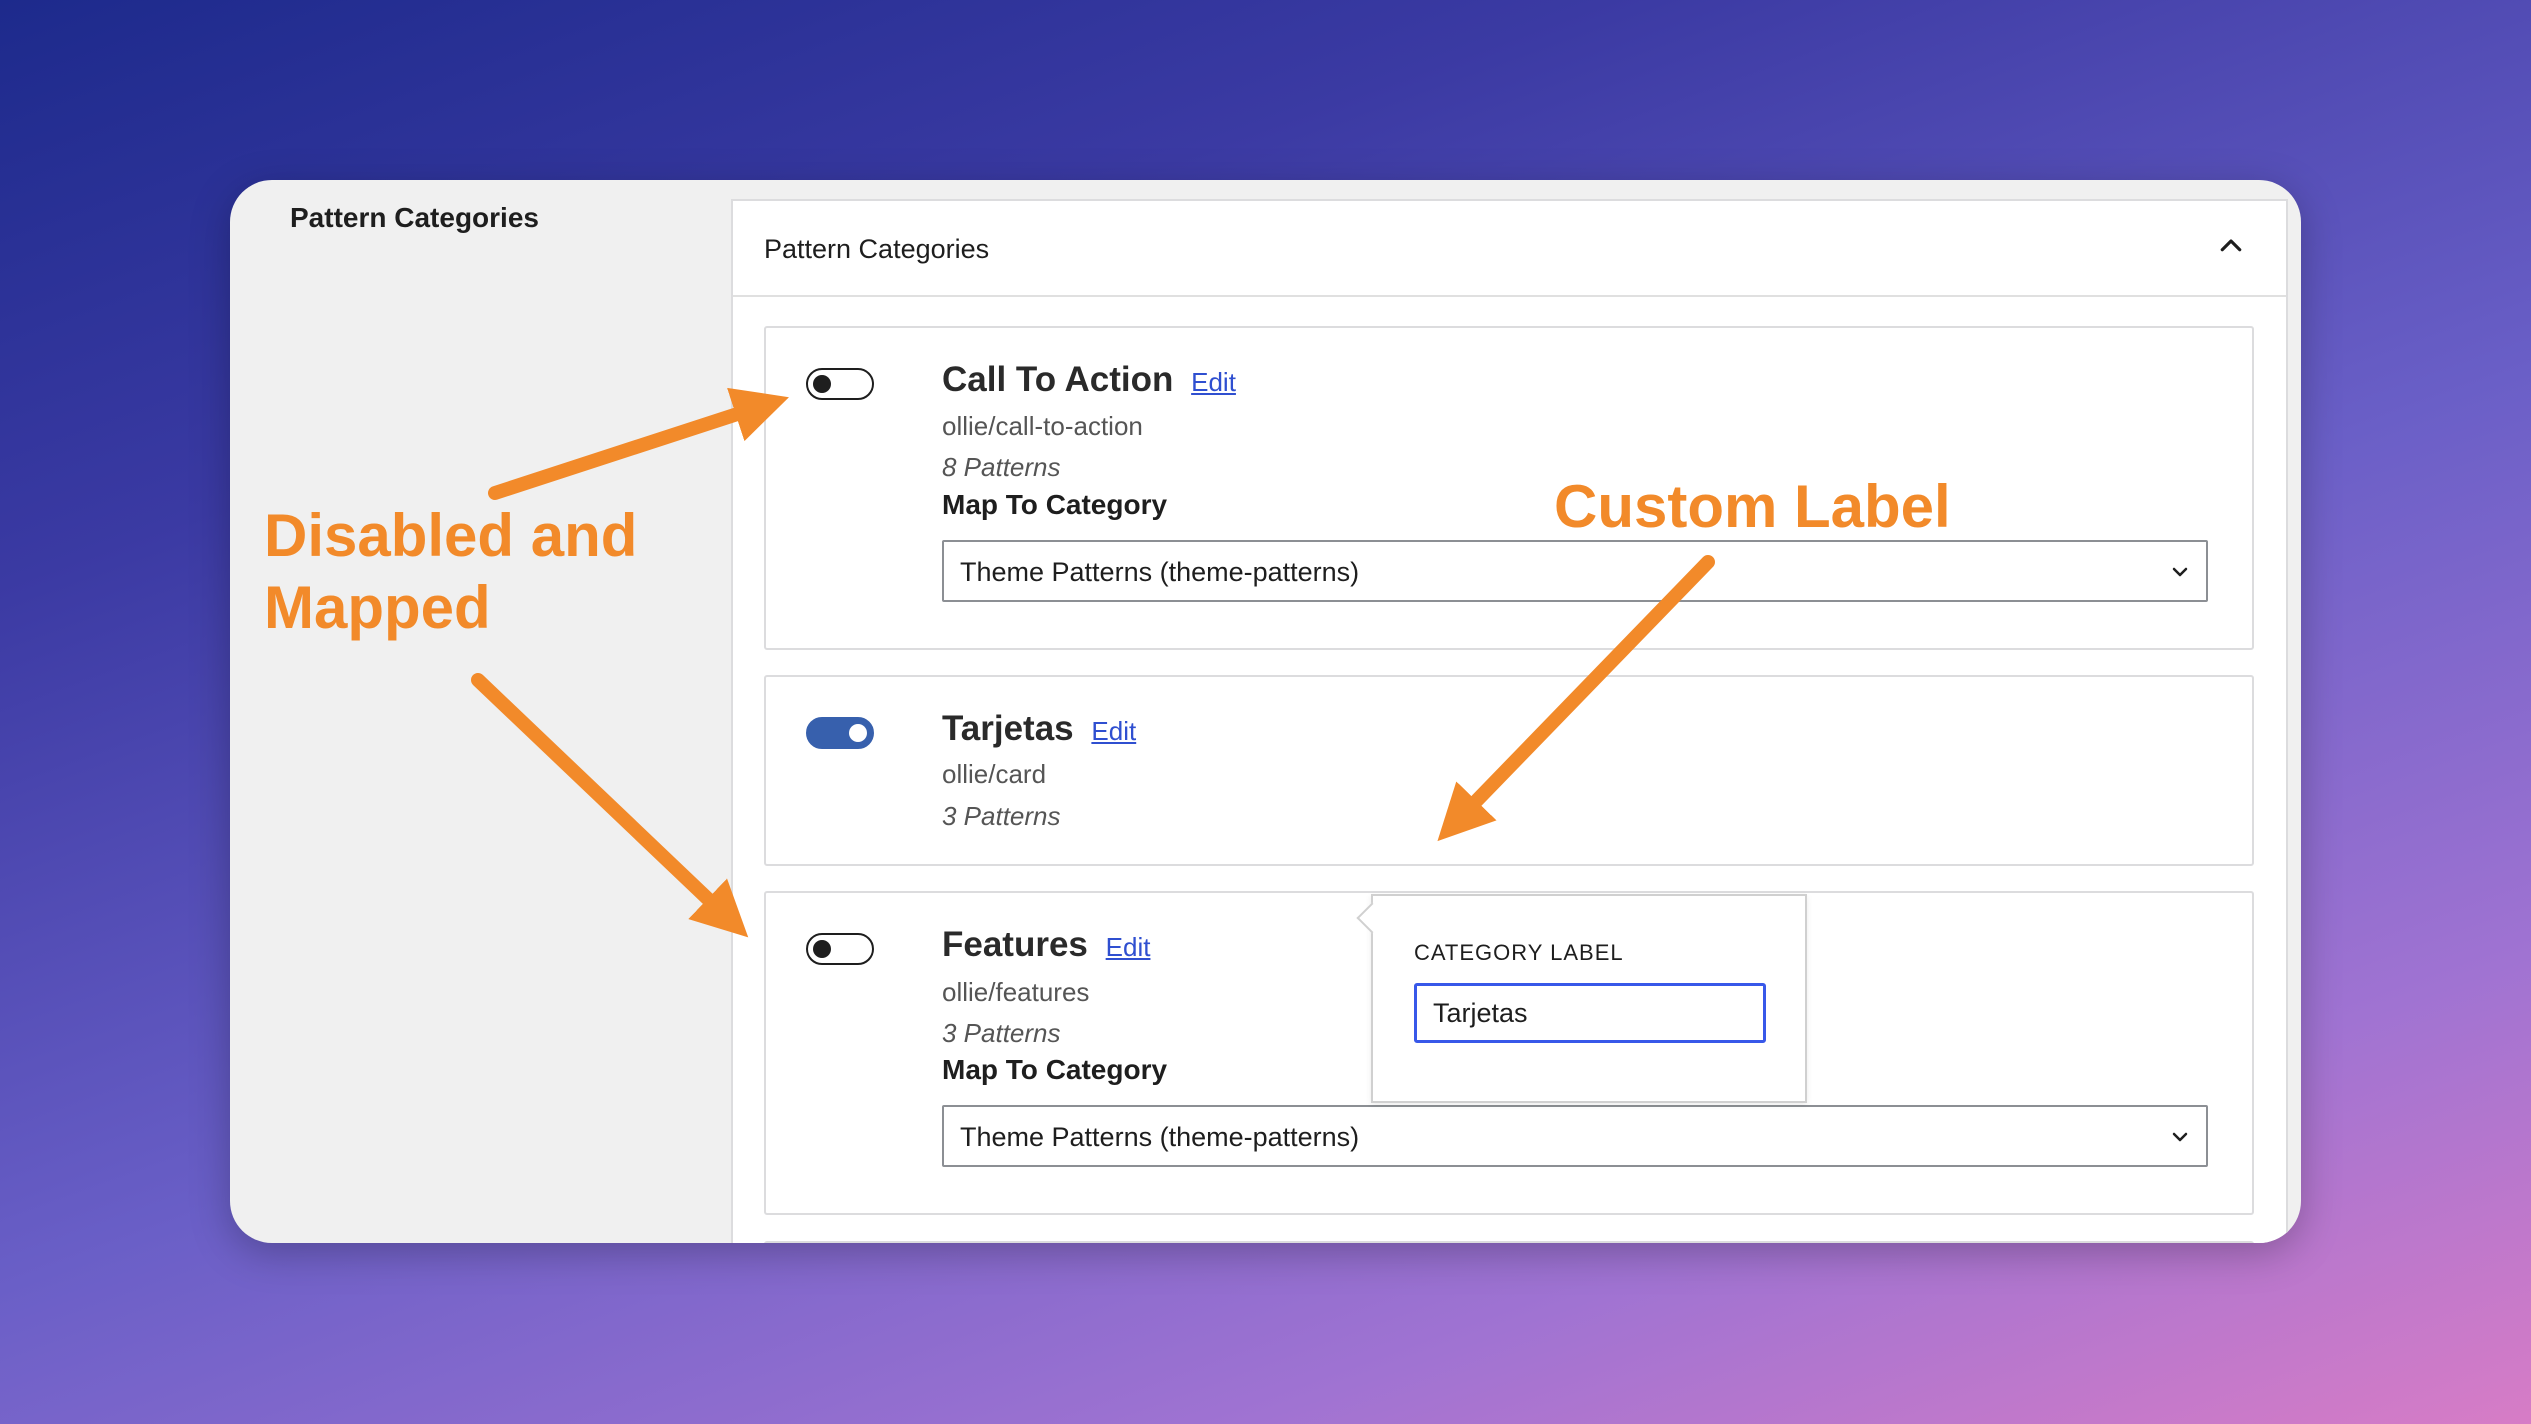  Describe the element at coordinates (1576, 698) in the screenshot. I see `arrow-to-label-input` at that location.